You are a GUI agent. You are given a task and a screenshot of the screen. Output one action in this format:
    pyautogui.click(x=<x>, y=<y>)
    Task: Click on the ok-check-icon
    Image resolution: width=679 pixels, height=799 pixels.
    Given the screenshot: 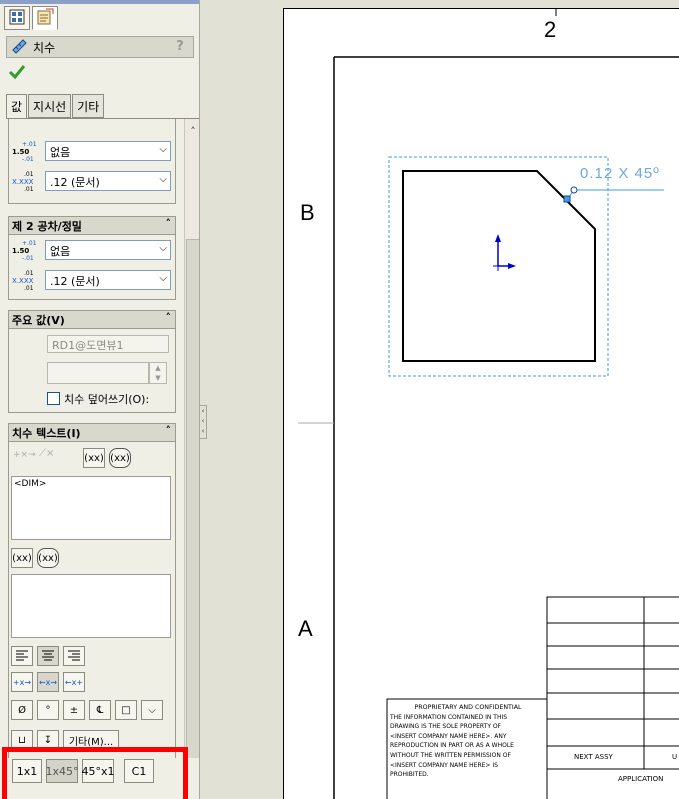 What is the action you would take?
    pyautogui.click(x=17, y=72)
    